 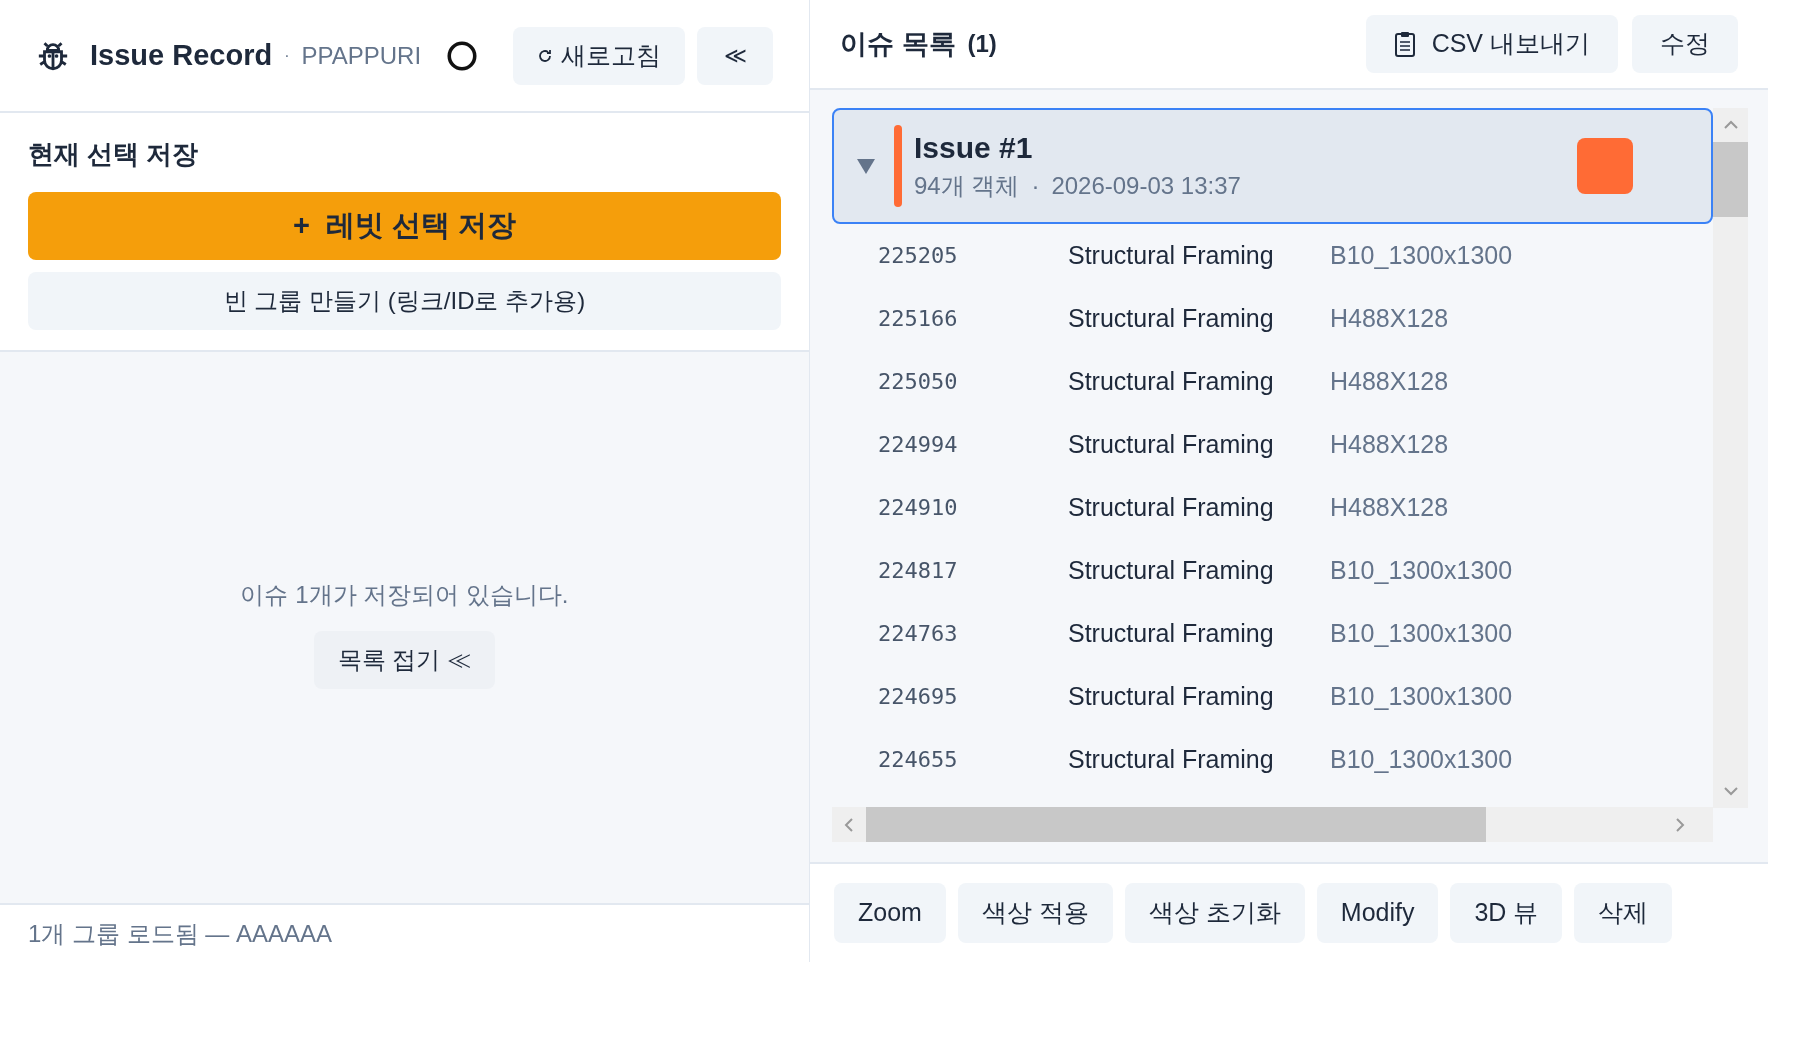 I want to click on app-title: Issue Record, so click(x=181, y=55).